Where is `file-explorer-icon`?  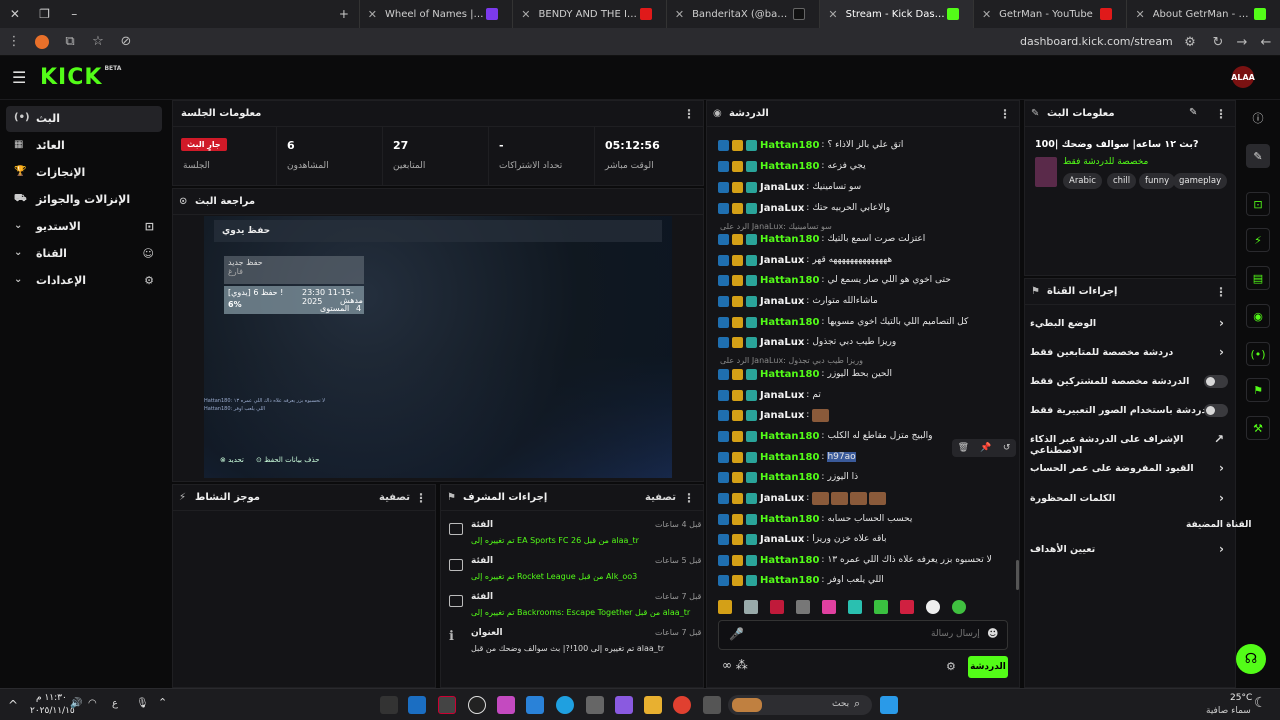
file-explorer-icon is located at coordinates (653, 705).